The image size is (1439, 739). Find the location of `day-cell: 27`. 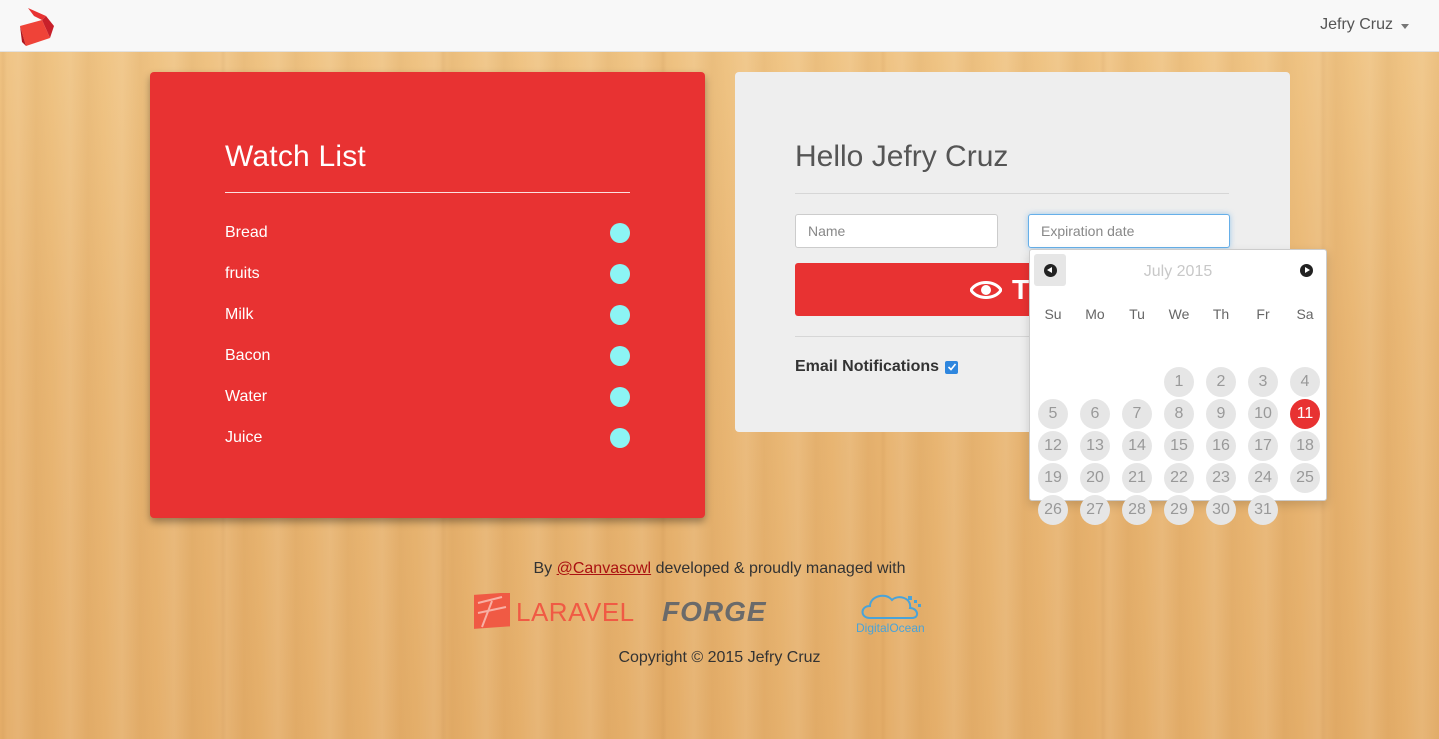

day-cell: 27 is located at coordinates (1095, 510).